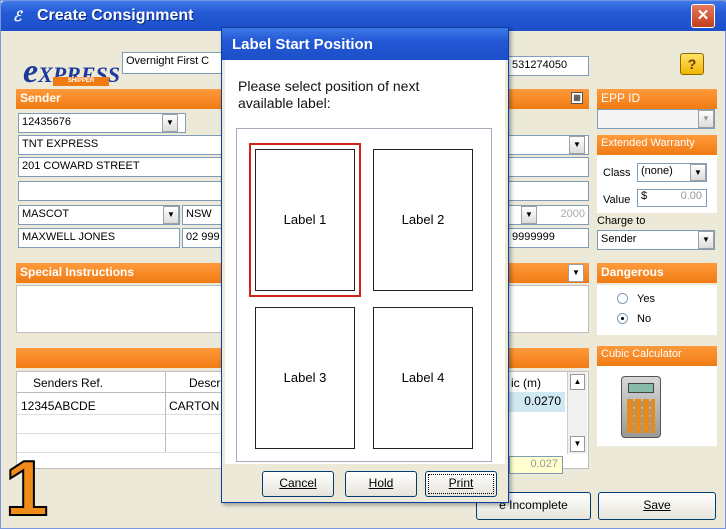 Image resolution: width=726 pixels, height=529 pixels. Describe the element at coordinates (26, 486) in the screenshot. I see `step-number: 1` at that location.